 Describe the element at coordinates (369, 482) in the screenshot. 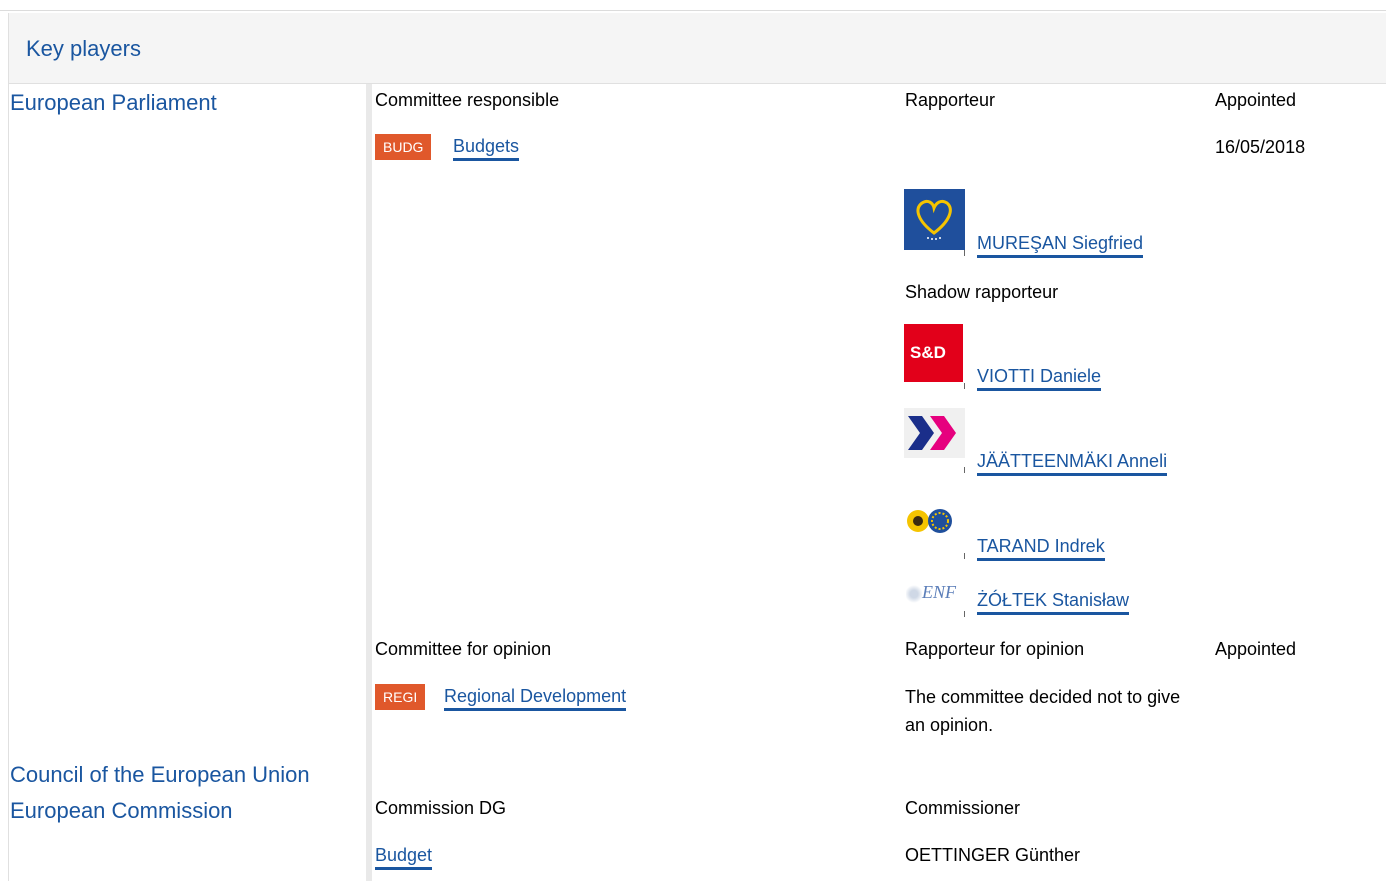

I see `column-divider` at that location.